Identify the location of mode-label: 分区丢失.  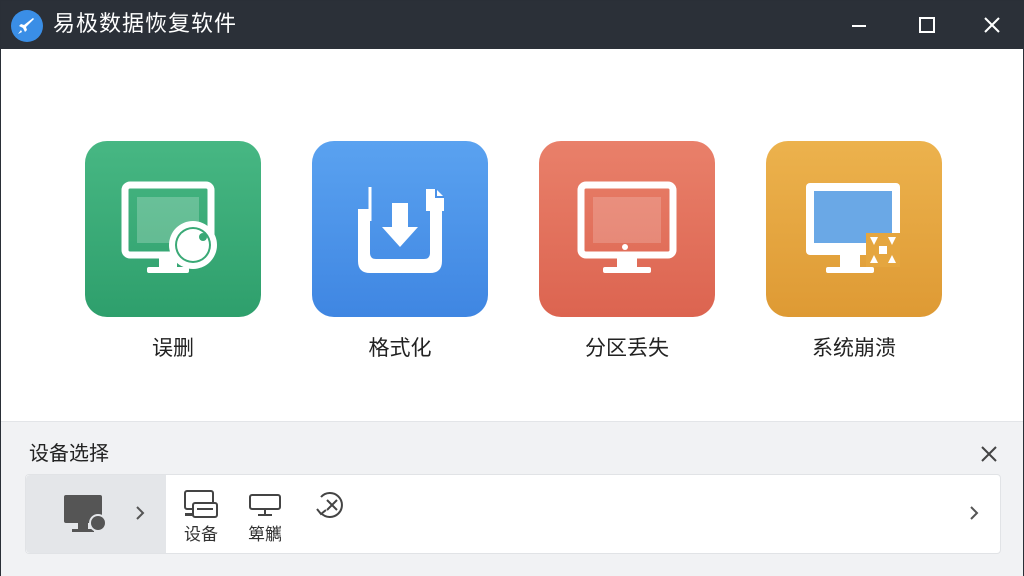
(627, 348).